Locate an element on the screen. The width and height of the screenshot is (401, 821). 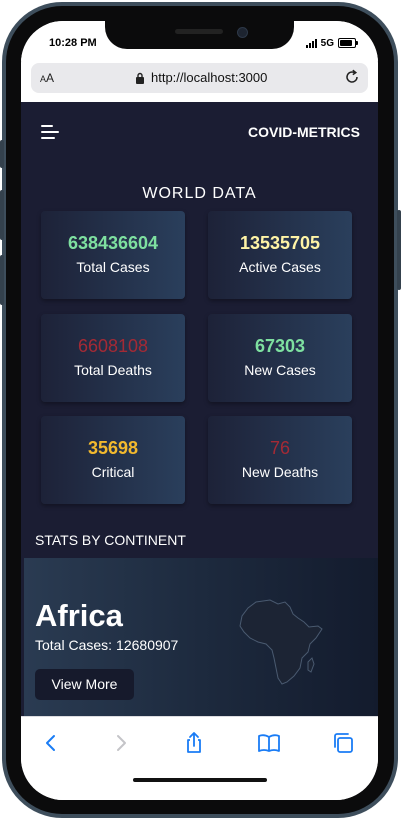
status-bar: 10:28 PM 5G is located at coordinates (199, 41).